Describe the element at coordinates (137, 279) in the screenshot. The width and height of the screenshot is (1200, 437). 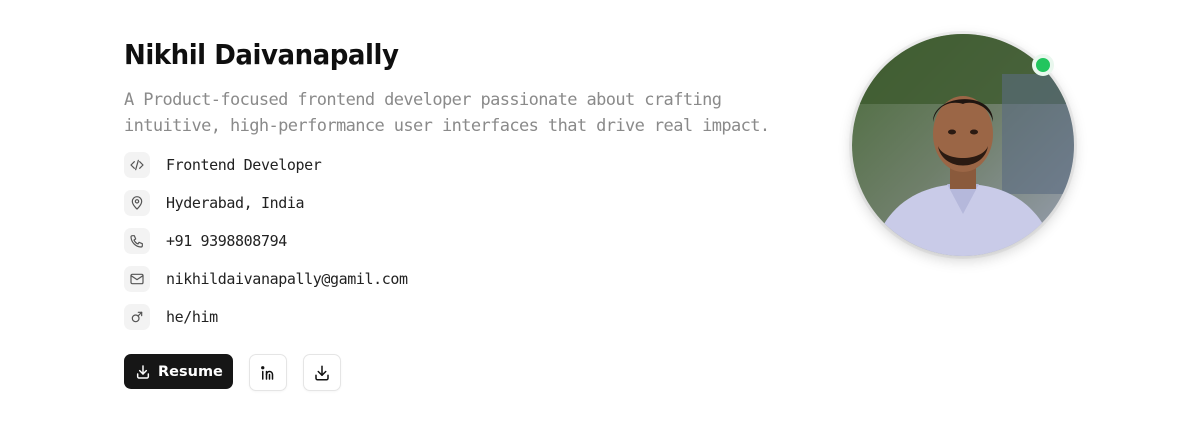
I see `mail-icon` at that location.